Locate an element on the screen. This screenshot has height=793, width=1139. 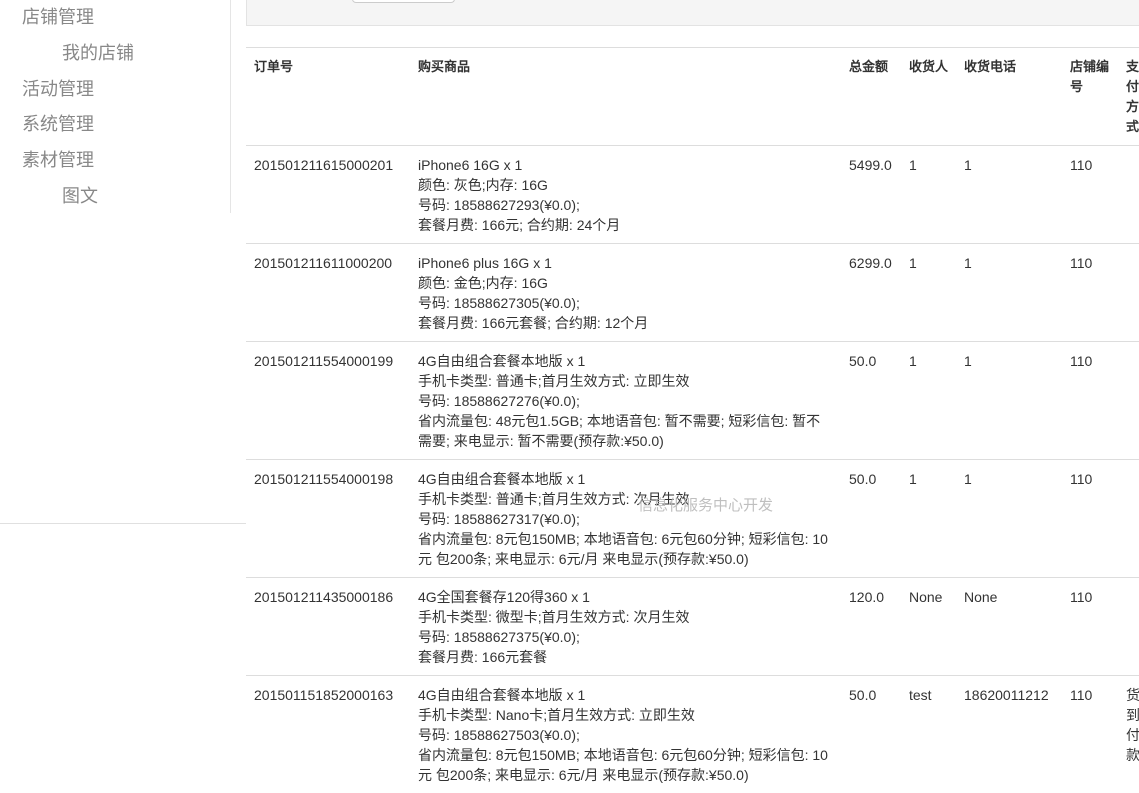
header-product: 购买商品 is located at coordinates (625, 97).